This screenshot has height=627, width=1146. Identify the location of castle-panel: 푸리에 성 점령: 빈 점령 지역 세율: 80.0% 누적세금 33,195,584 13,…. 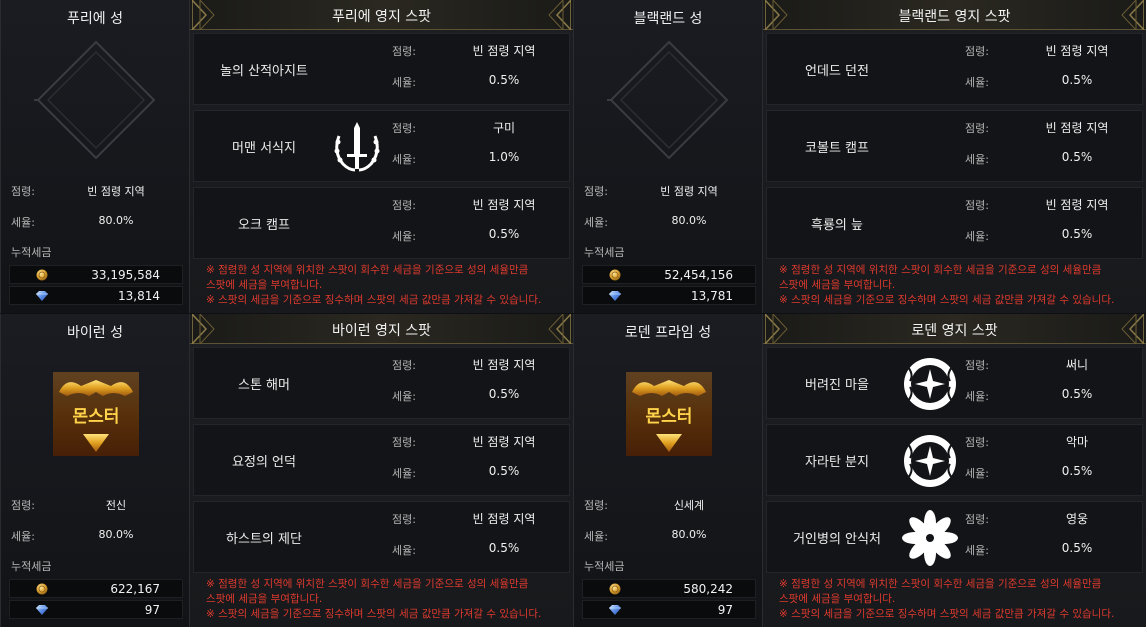
(95, 156).